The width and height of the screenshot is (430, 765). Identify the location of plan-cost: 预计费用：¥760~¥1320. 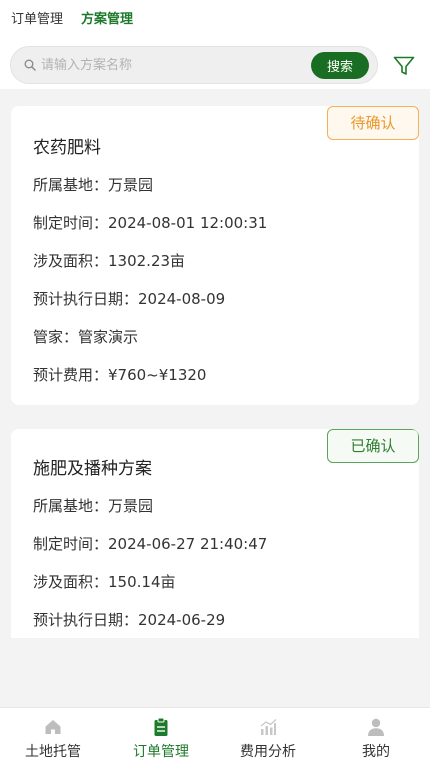
(120, 375).